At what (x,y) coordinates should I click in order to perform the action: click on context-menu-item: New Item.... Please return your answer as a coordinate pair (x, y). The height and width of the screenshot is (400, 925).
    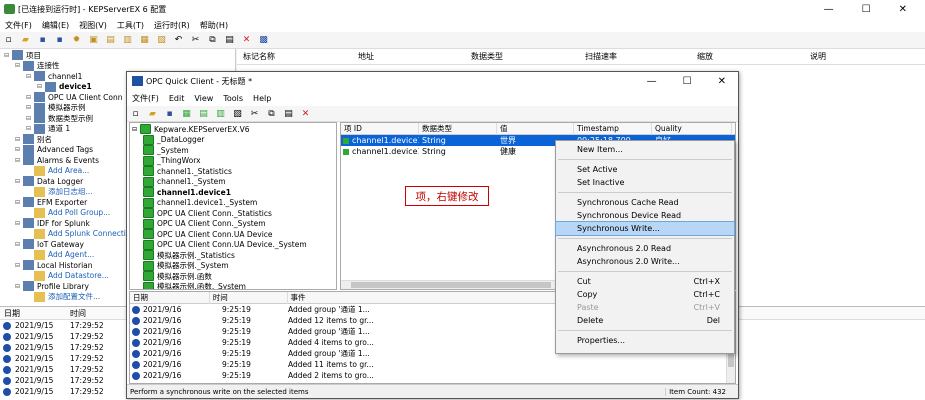
    Looking at the image, I should click on (645, 149).